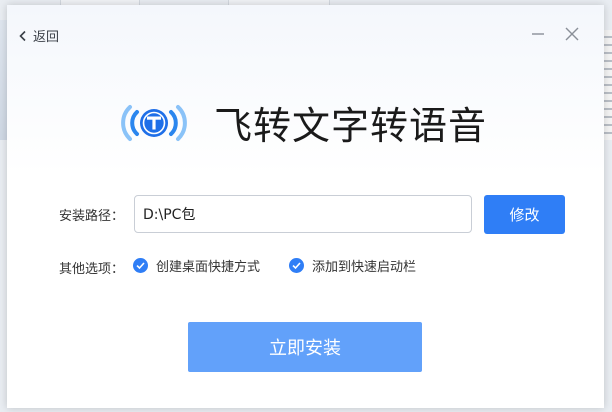  I want to click on modify-path-button: 修改, so click(524, 214).